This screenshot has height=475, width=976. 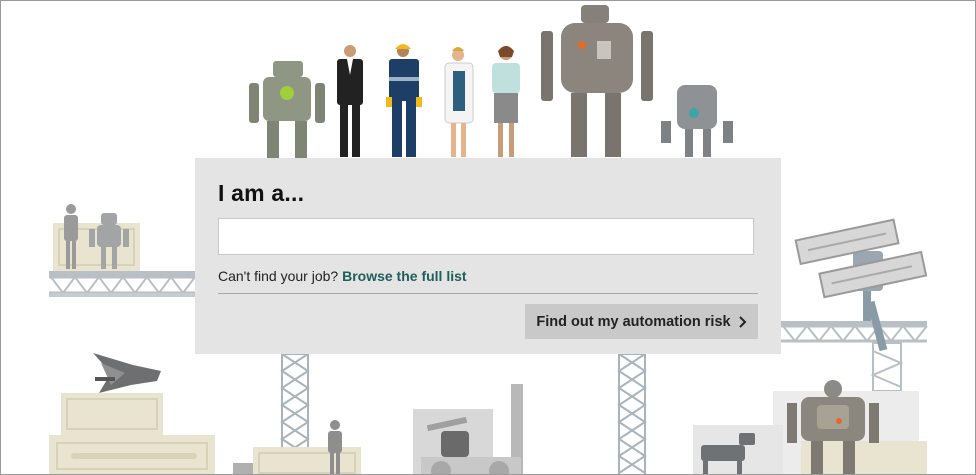 What do you see at coordinates (697, 121) in the screenshot?
I see `robot-small` at bounding box center [697, 121].